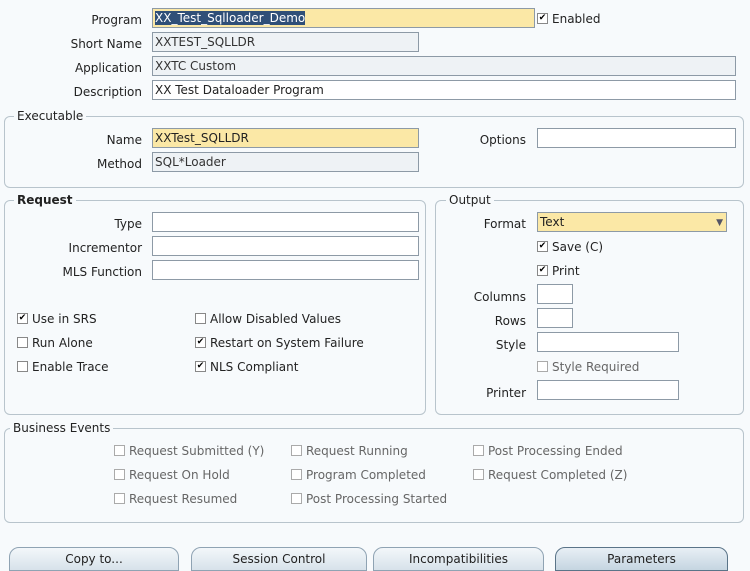  What do you see at coordinates (45, 200) in the screenshot?
I see `request-title: Request` at bounding box center [45, 200].